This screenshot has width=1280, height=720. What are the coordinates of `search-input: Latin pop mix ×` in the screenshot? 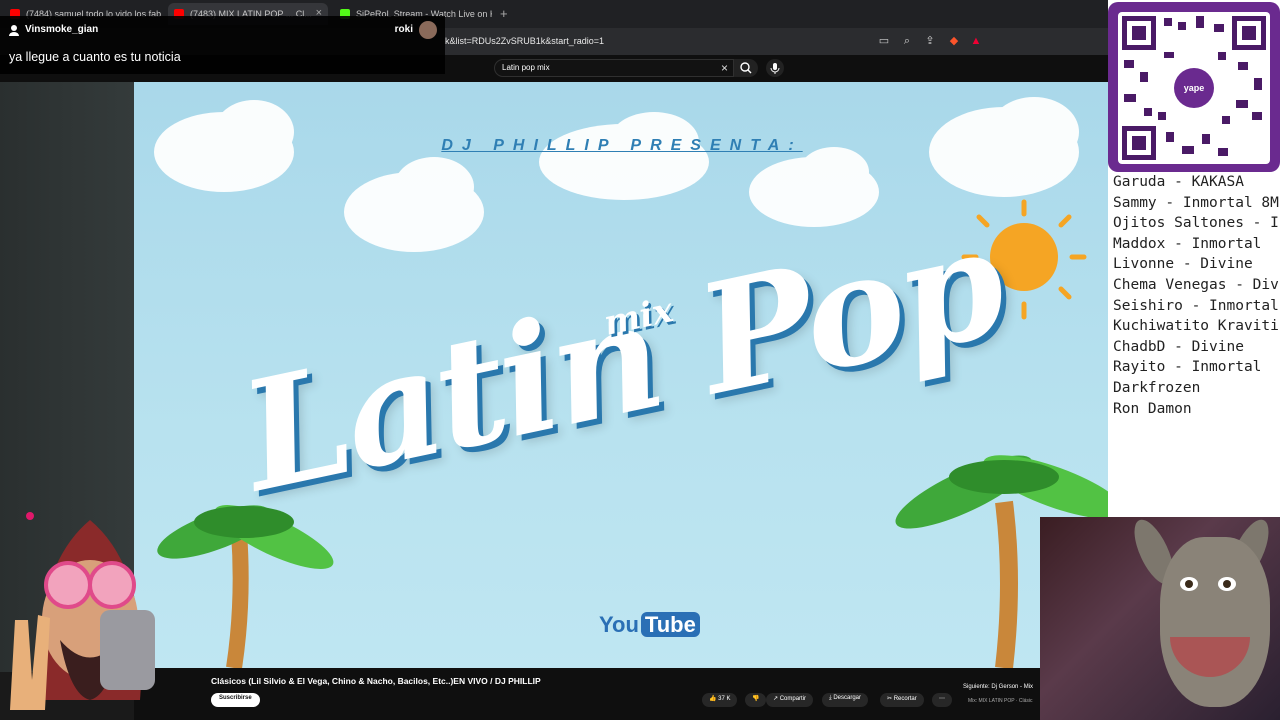 It's located at (614, 68).